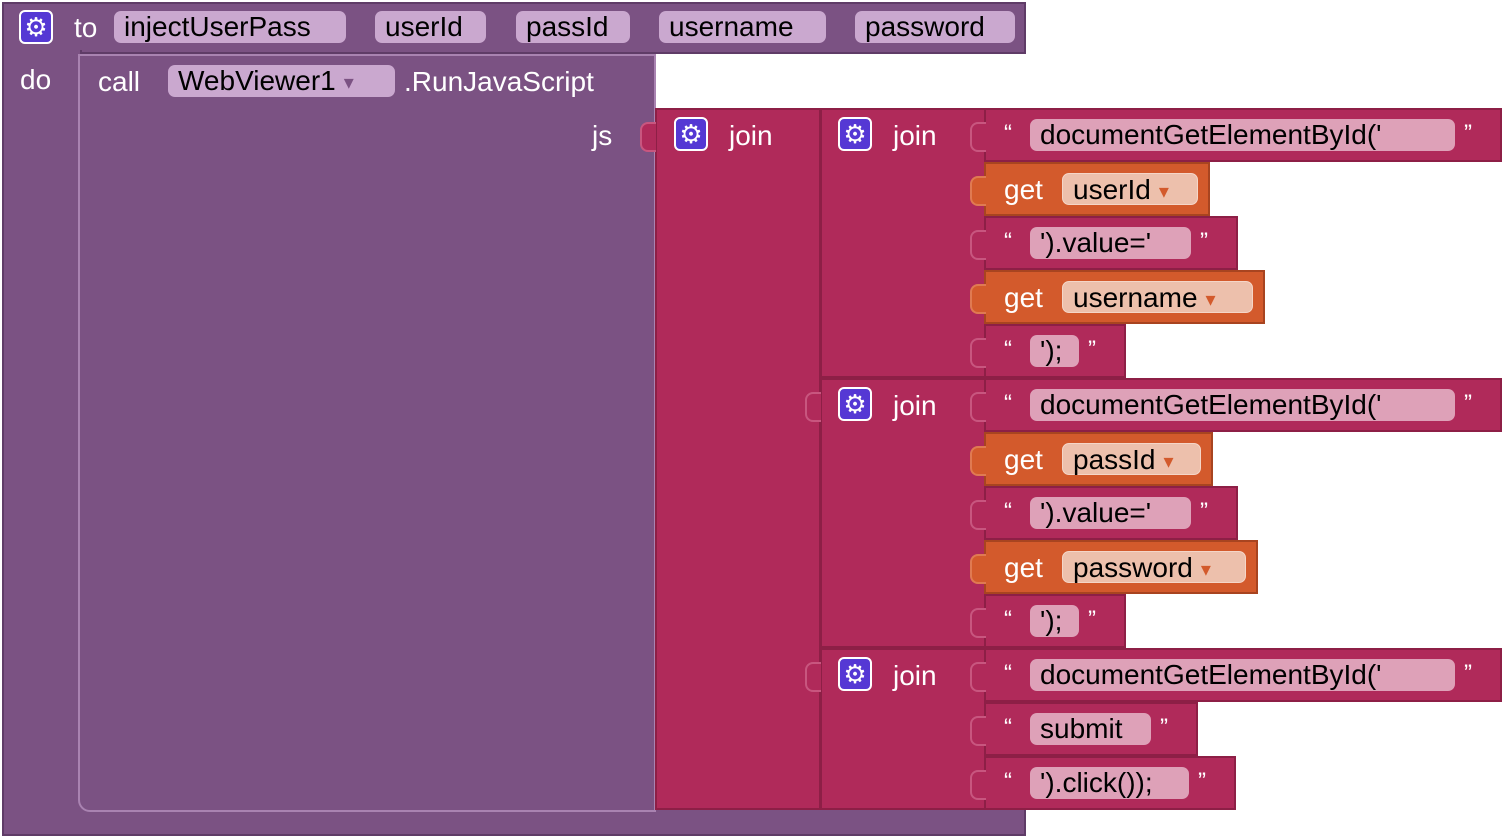 This screenshot has height=836, width=1502. Describe the element at coordinates (1135, 297) in the screenshot. I see `variable-name: username` at that location.